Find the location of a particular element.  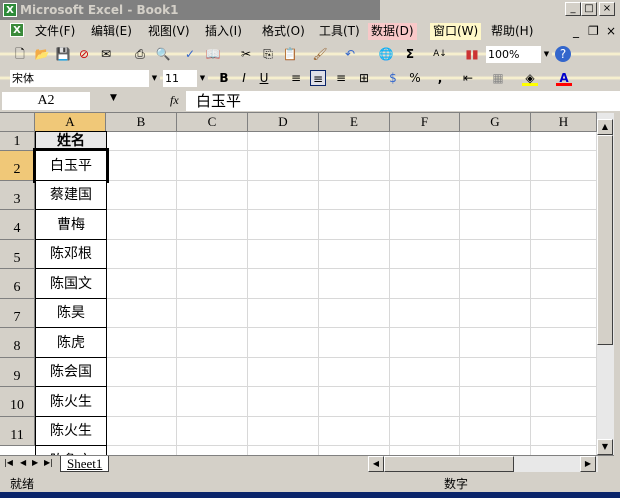

menu-window: 窗口(W) is located at coordinates (456, 31).